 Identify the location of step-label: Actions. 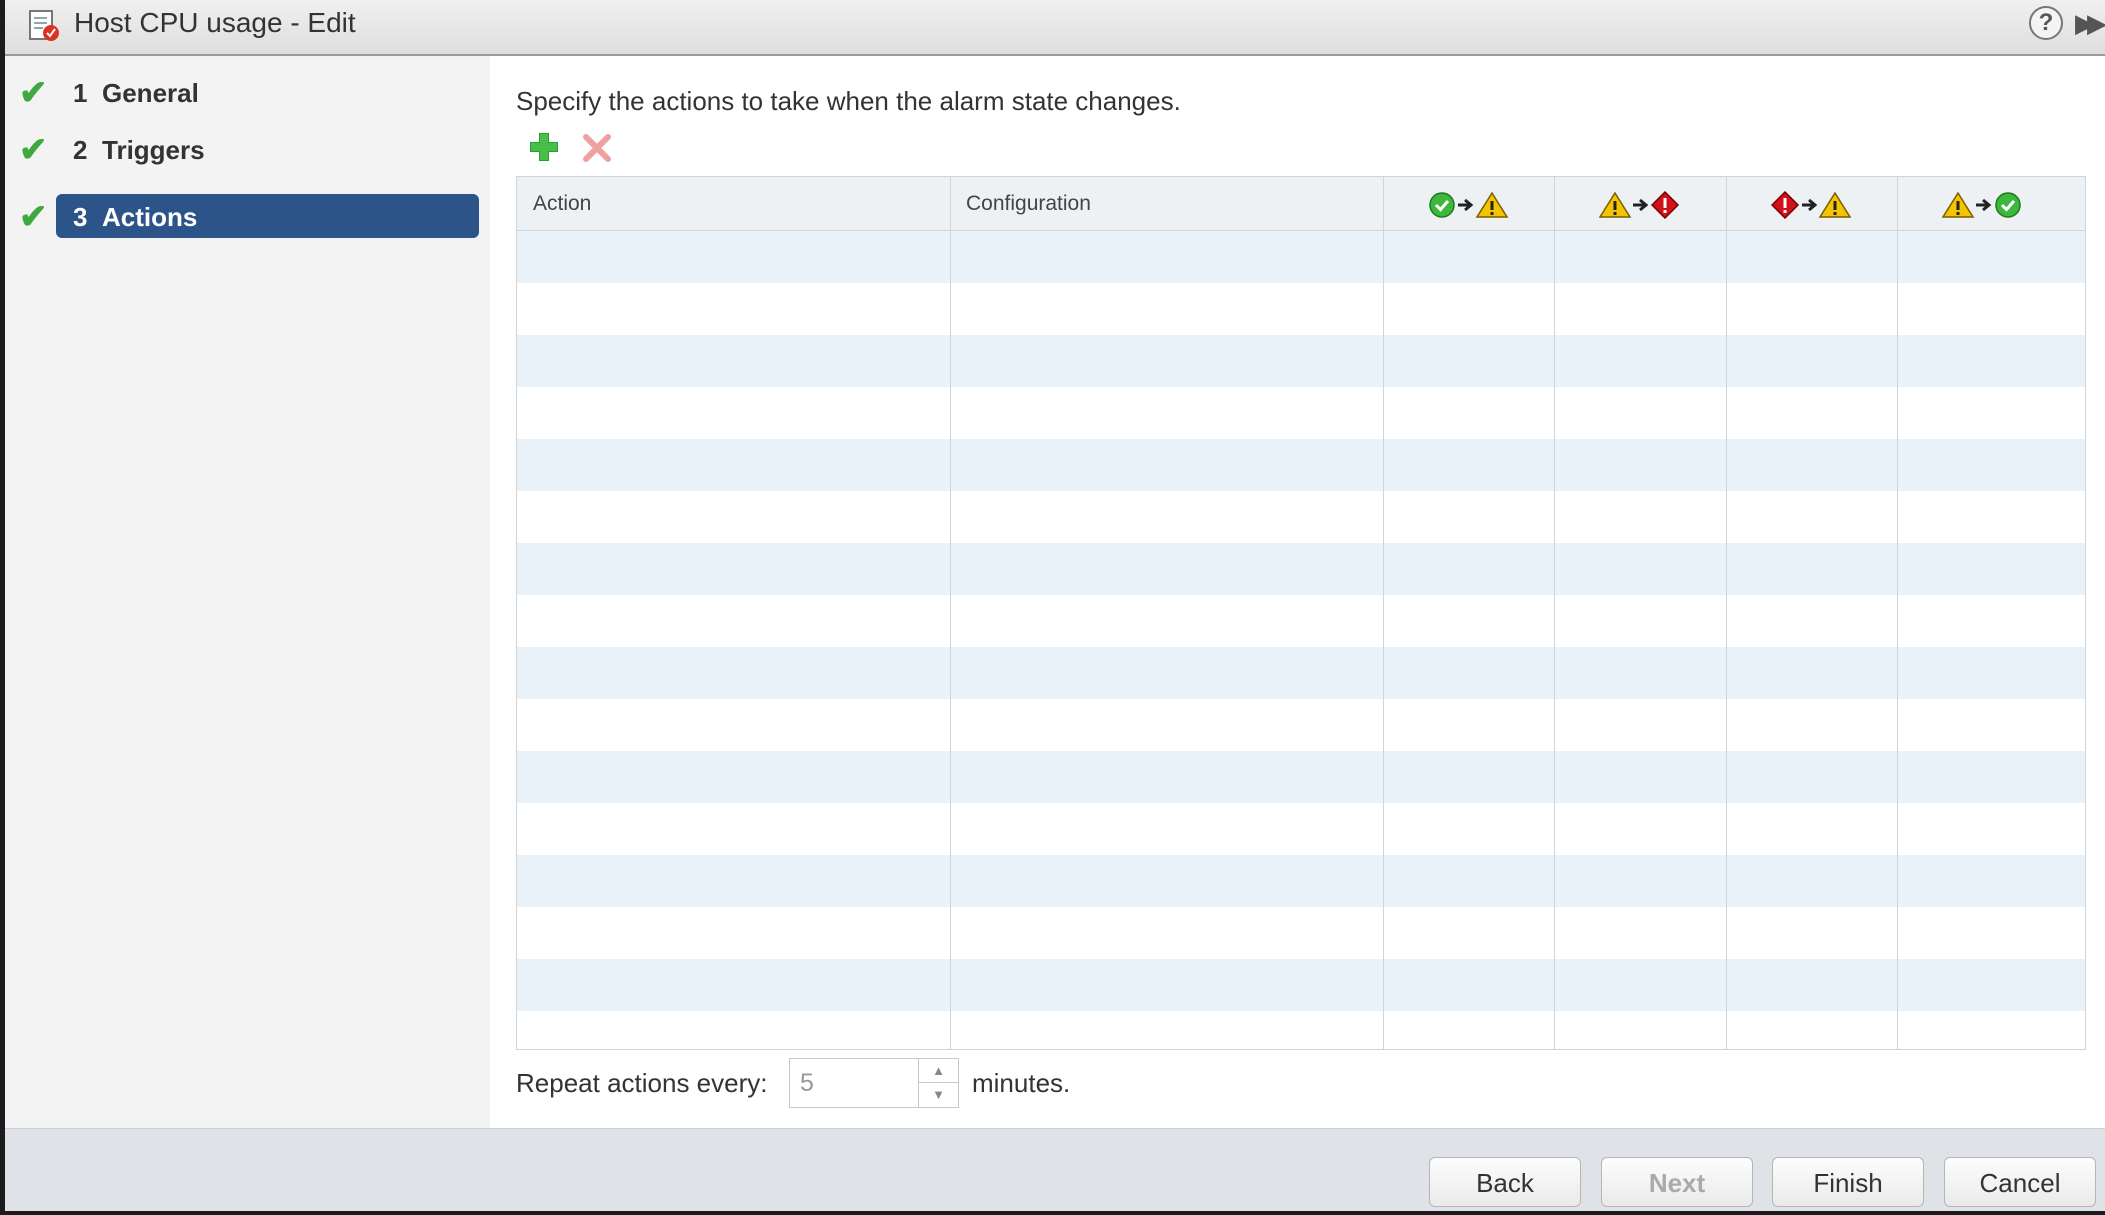
(150, 217).